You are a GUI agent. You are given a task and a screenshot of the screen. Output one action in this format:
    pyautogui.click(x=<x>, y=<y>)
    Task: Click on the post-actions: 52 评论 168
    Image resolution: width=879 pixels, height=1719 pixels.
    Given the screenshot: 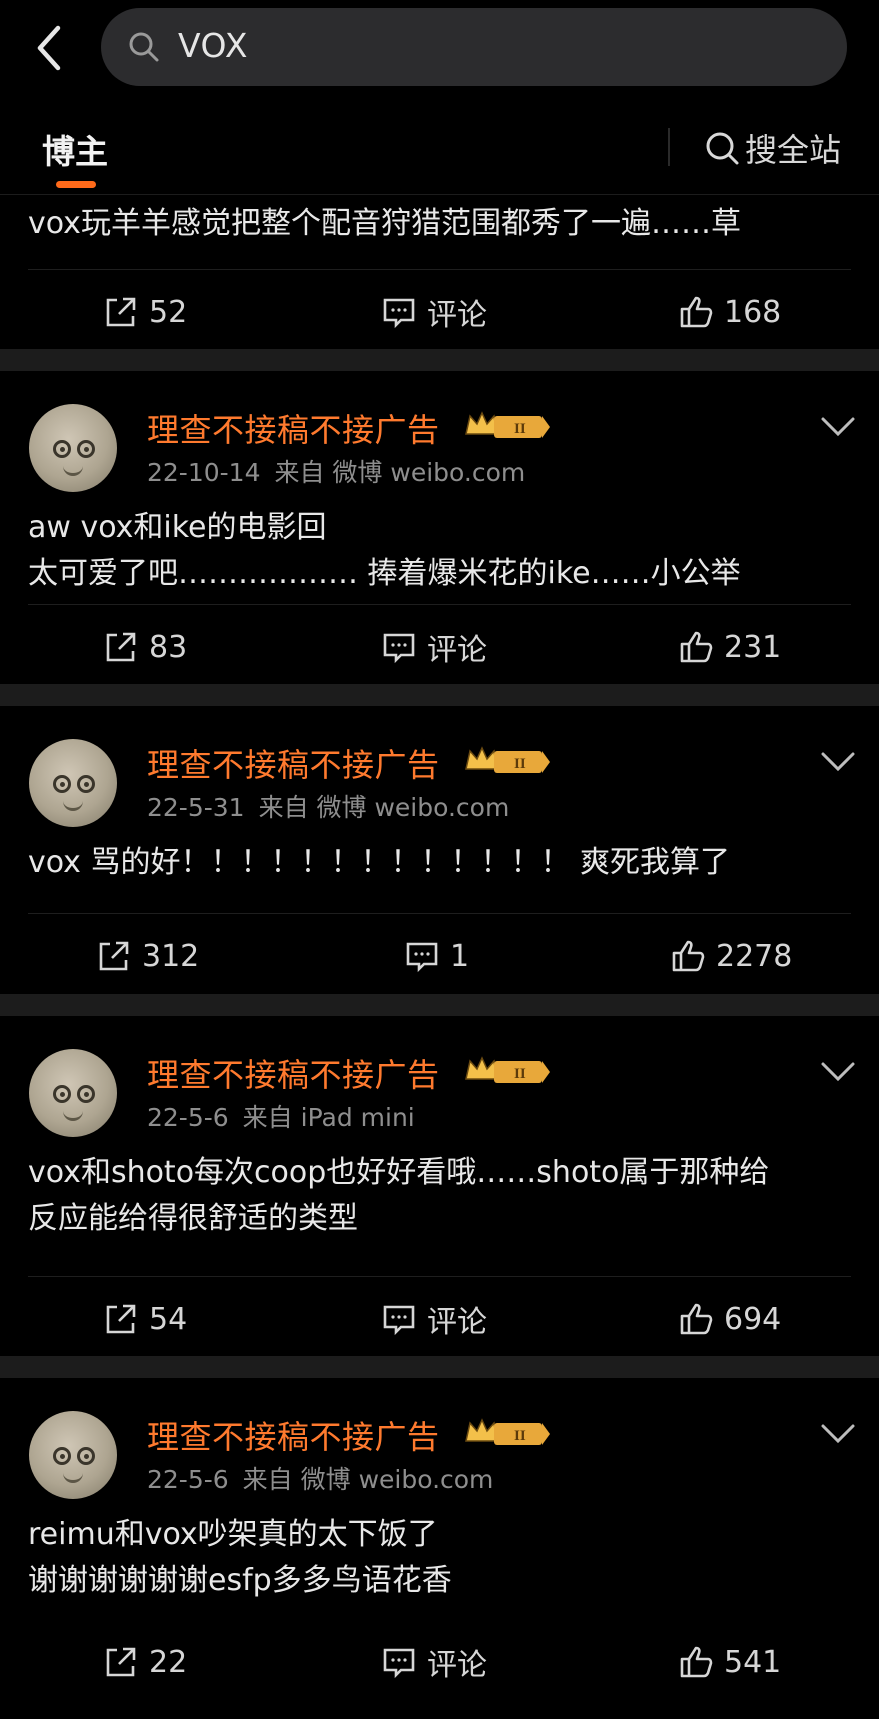 What is the action you would take?
    pyautogui.click(x=439, y=309)
    